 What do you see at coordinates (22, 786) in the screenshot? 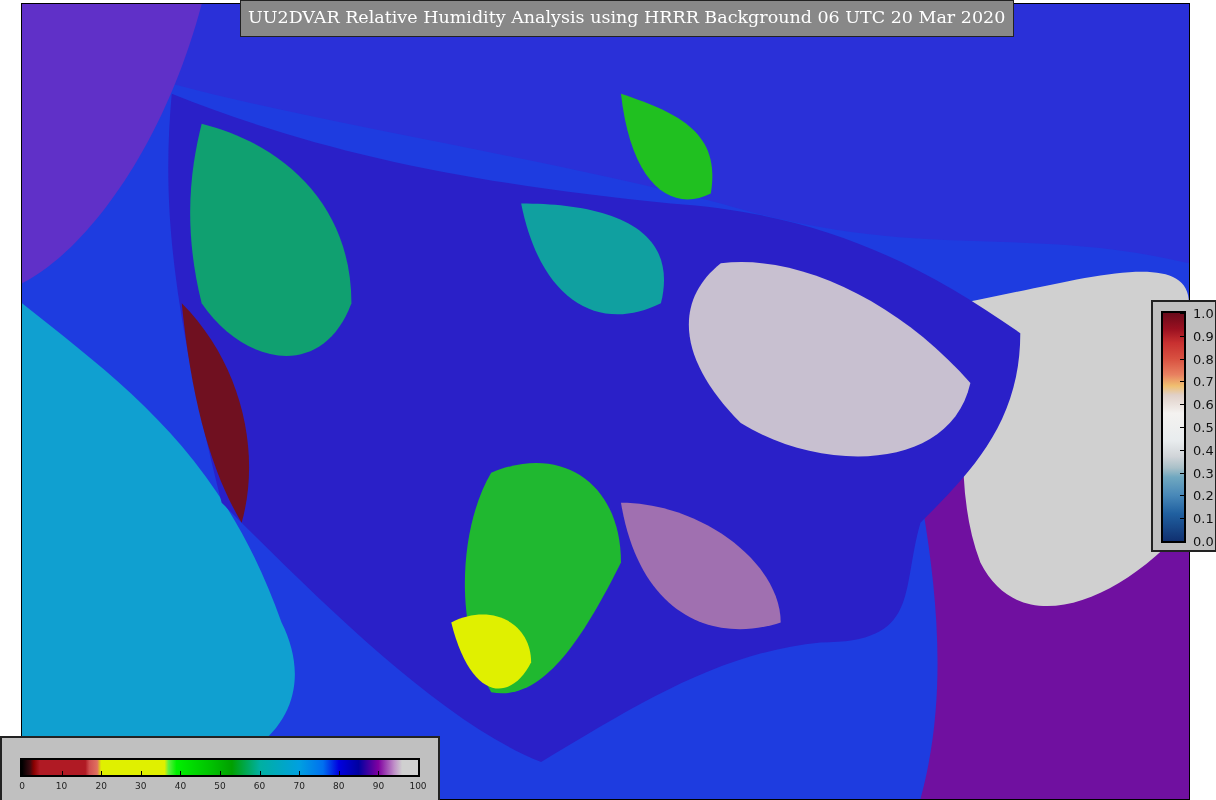
I see `tick-label: 0` at bounding box center [22, 786].